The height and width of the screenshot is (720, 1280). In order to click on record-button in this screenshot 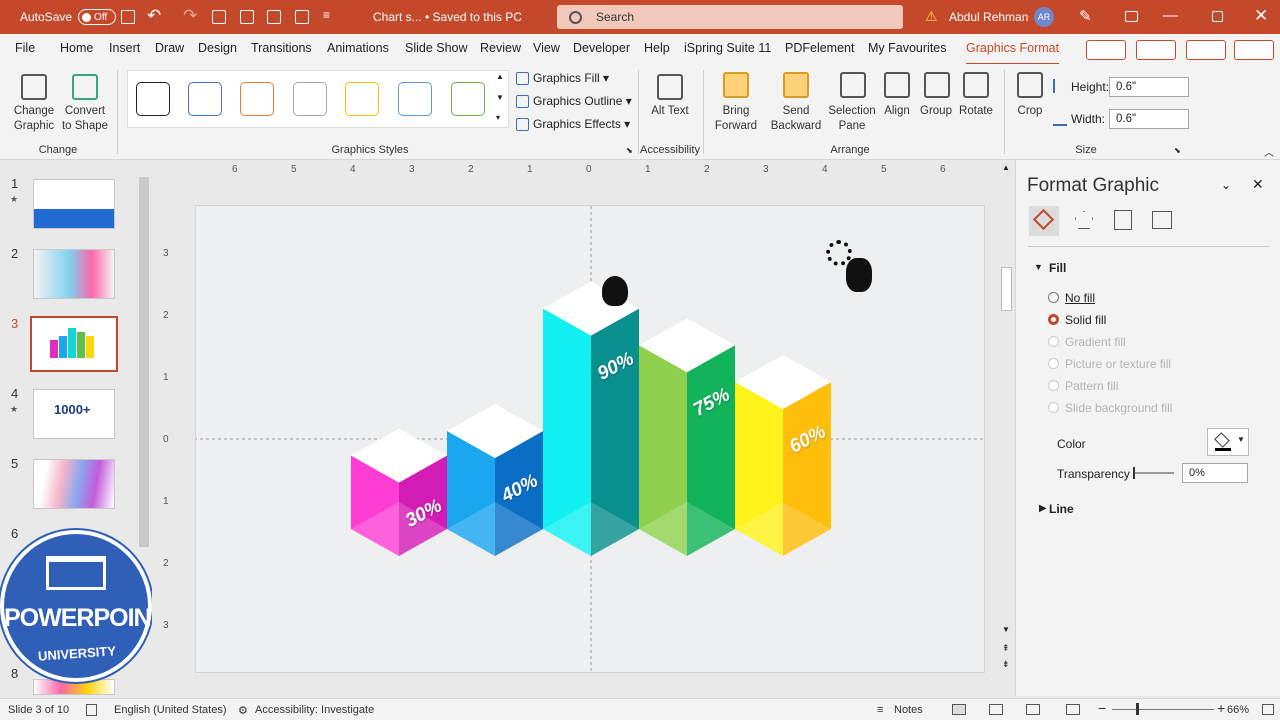, I will do `click(1156, 50)`.